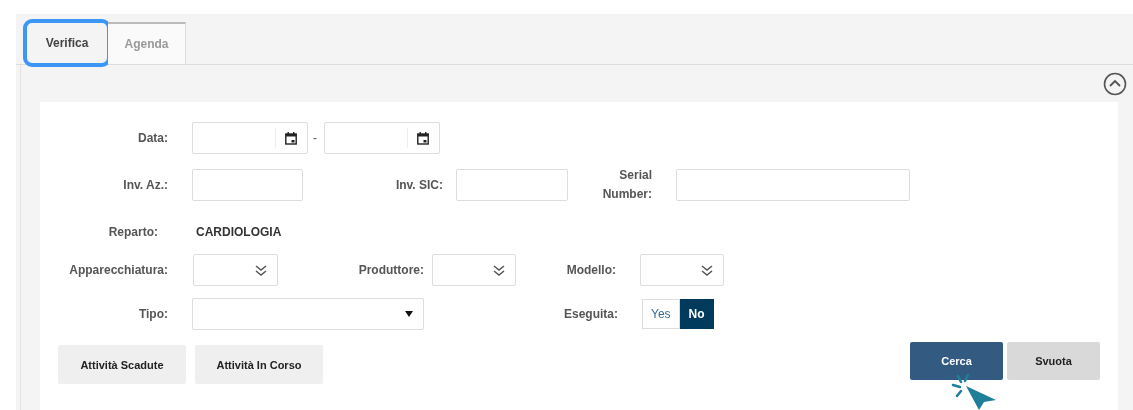 This screenshot has width=1133, height=410. I want to click on field-label: Data:, so click(152, 138).